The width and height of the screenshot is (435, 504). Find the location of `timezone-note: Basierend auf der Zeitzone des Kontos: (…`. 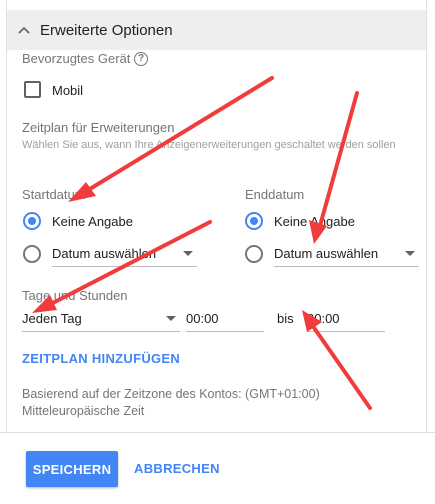

timezone-note: Basierend auf der Zeitzone des Kontos: (… is located at coordinates (171, 402).